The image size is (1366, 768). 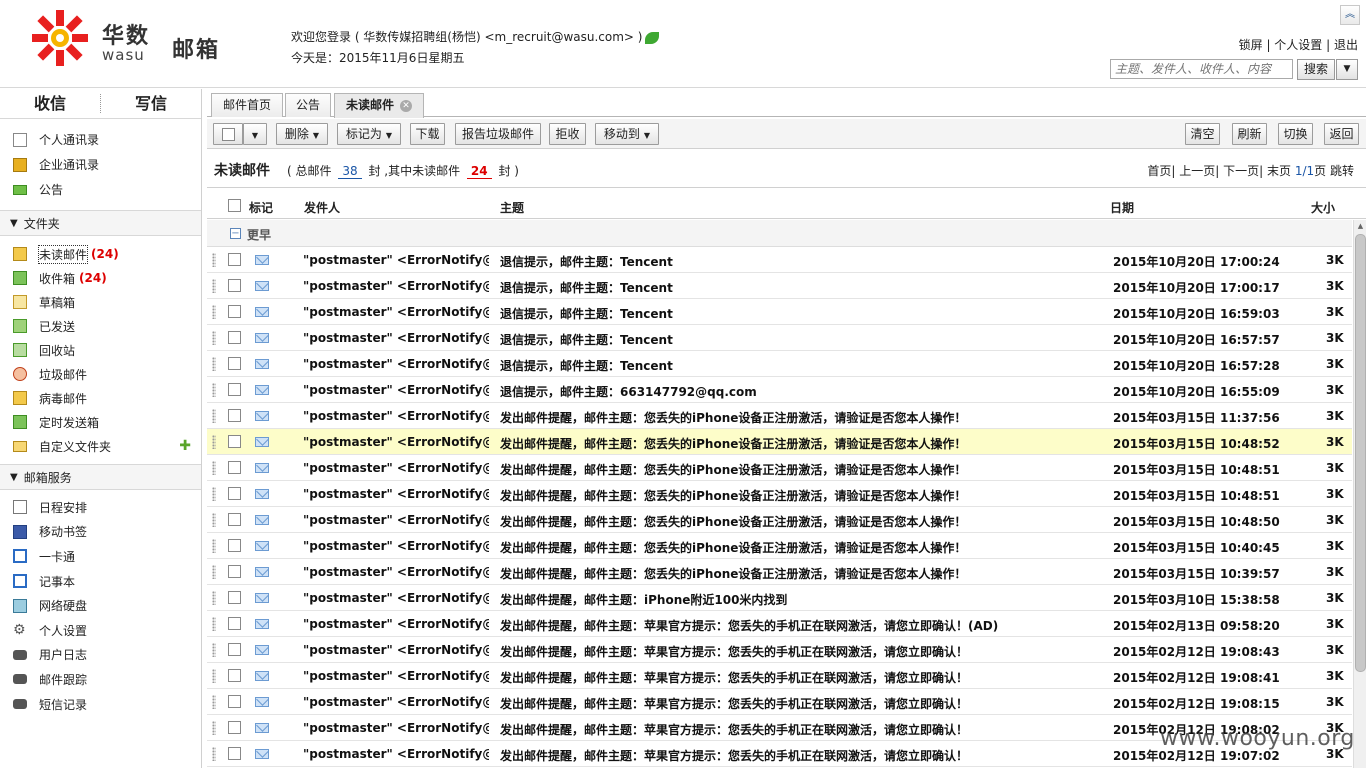 What do you see at coordinates (1360, 453) in the screenshot?
I see `scrollbar-thumb` at bounding box center [1360, 453].